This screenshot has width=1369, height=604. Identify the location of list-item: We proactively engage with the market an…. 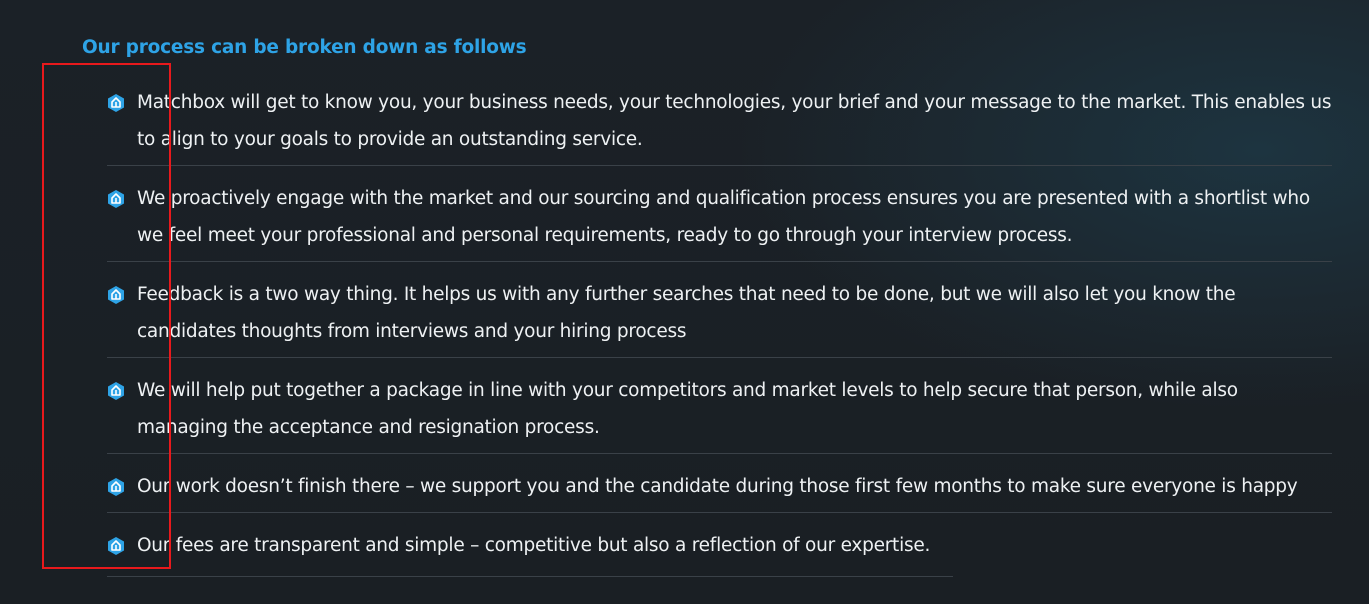
(719, 221).